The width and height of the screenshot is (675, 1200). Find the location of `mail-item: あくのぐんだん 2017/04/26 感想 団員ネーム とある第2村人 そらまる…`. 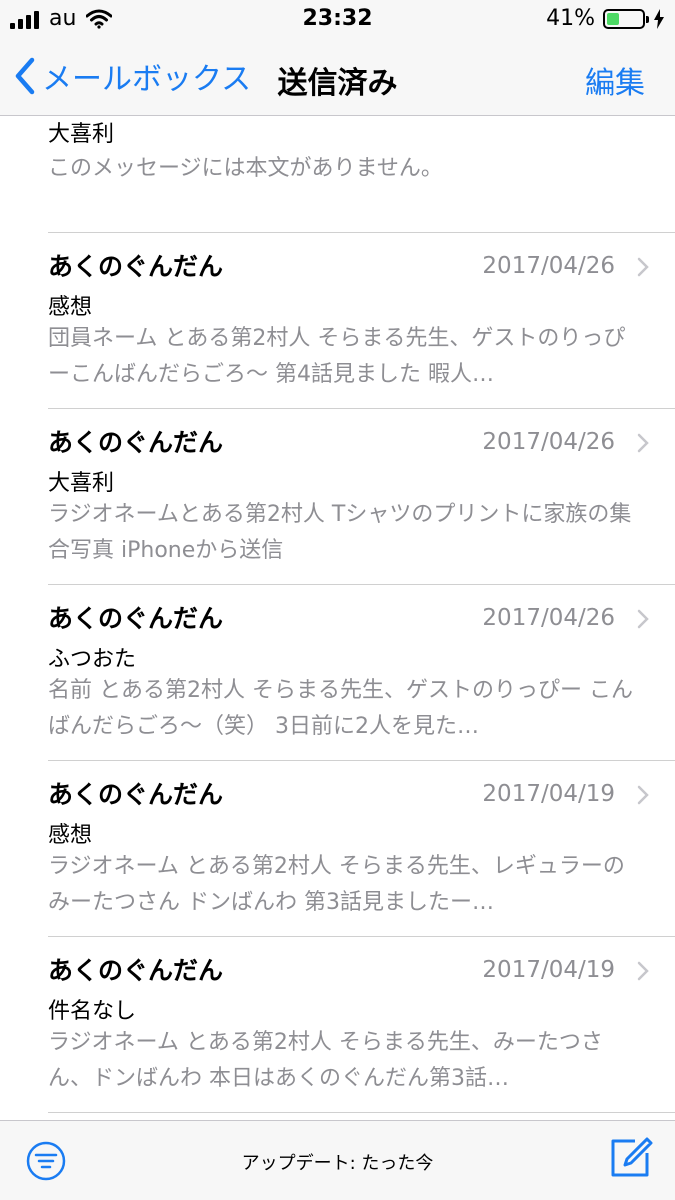

mail-item: あくのぐんだん 2017/04/26 感想 団員ネーム とある第2村人 そらまる… is located at coordinates (361, 321).